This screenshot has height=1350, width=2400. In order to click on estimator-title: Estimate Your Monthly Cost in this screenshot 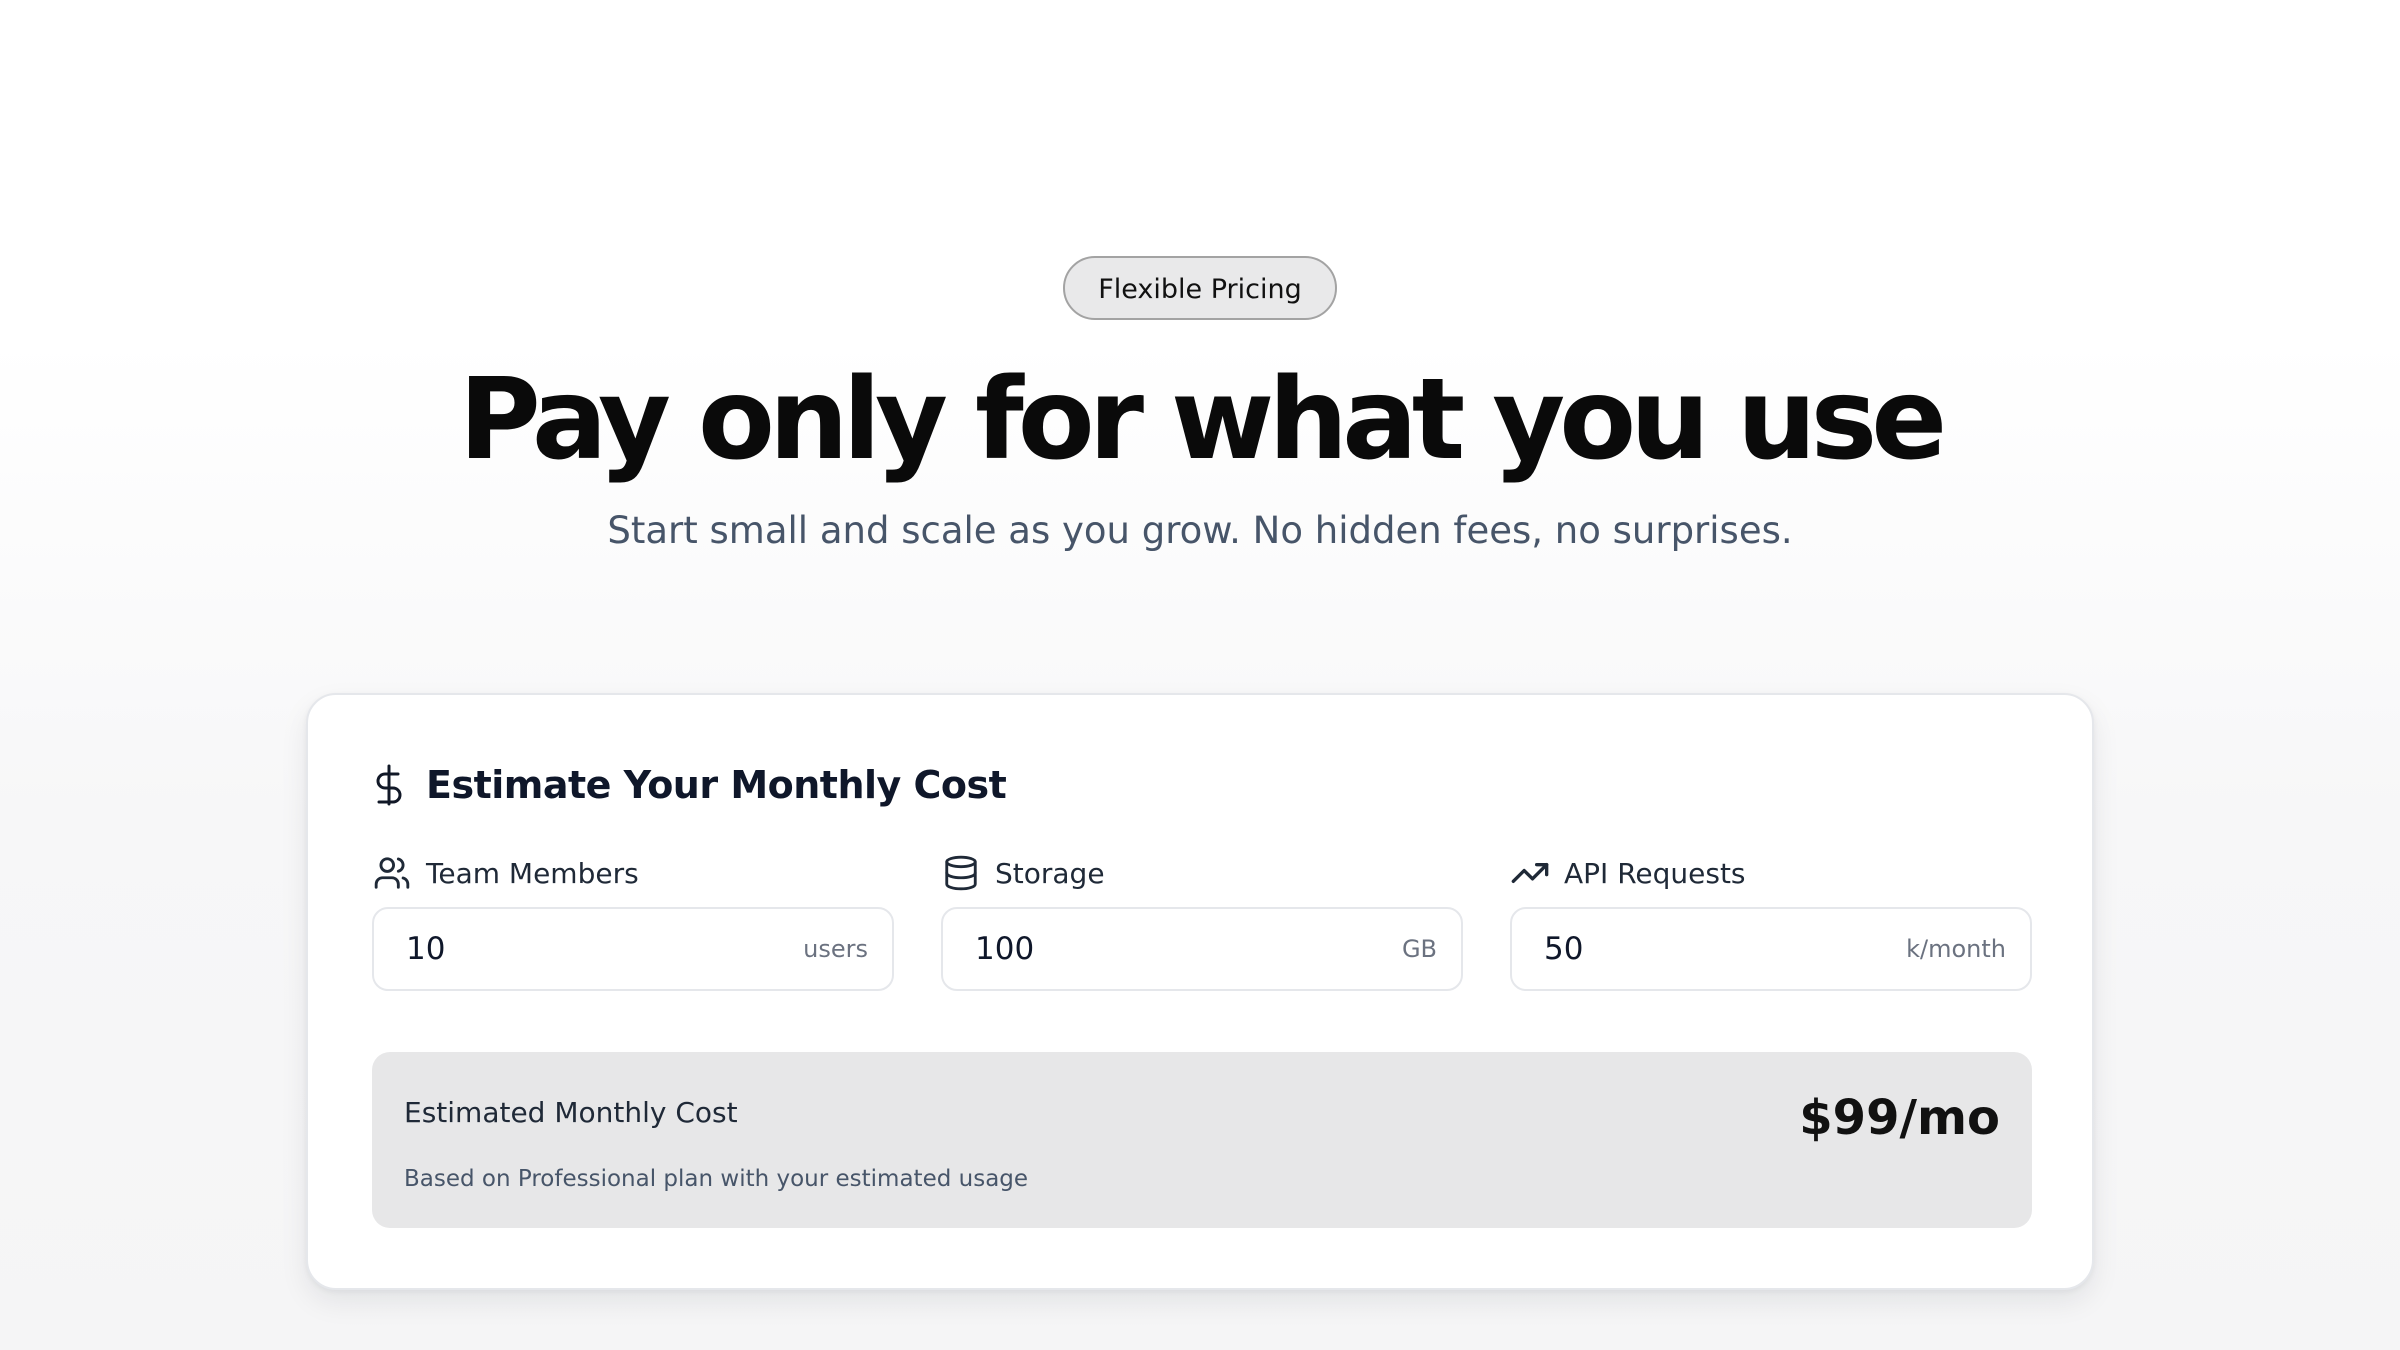, I will do `click(716, 785)`.